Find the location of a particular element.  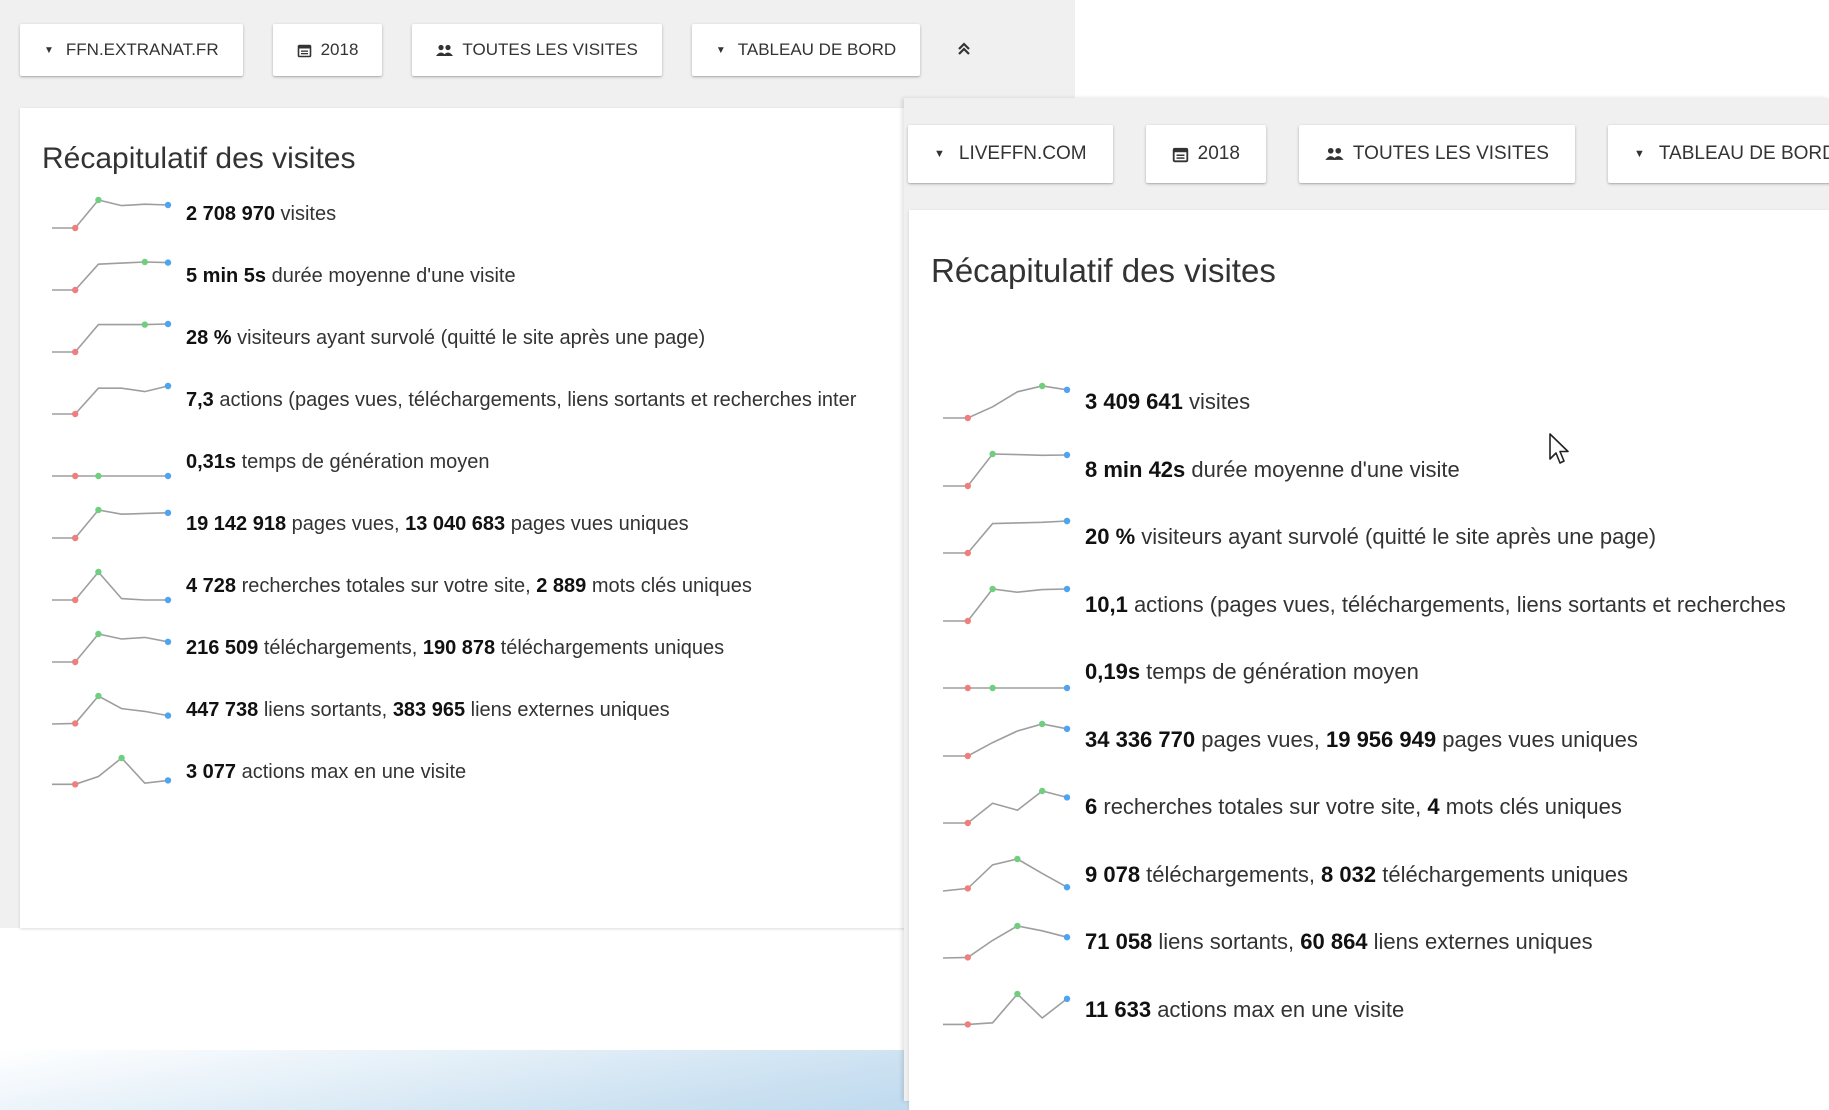

metric-text: 3 409 641 visites is located at coordinates (1167, 402).